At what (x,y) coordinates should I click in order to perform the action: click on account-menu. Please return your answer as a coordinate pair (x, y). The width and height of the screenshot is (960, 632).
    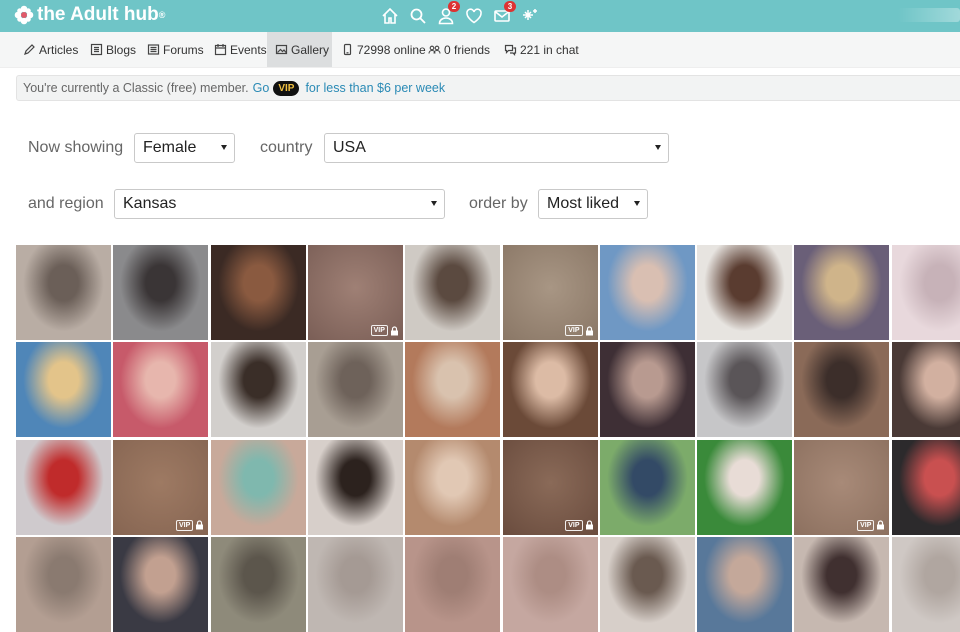
    Looking at the image, I should click on (929, 15).